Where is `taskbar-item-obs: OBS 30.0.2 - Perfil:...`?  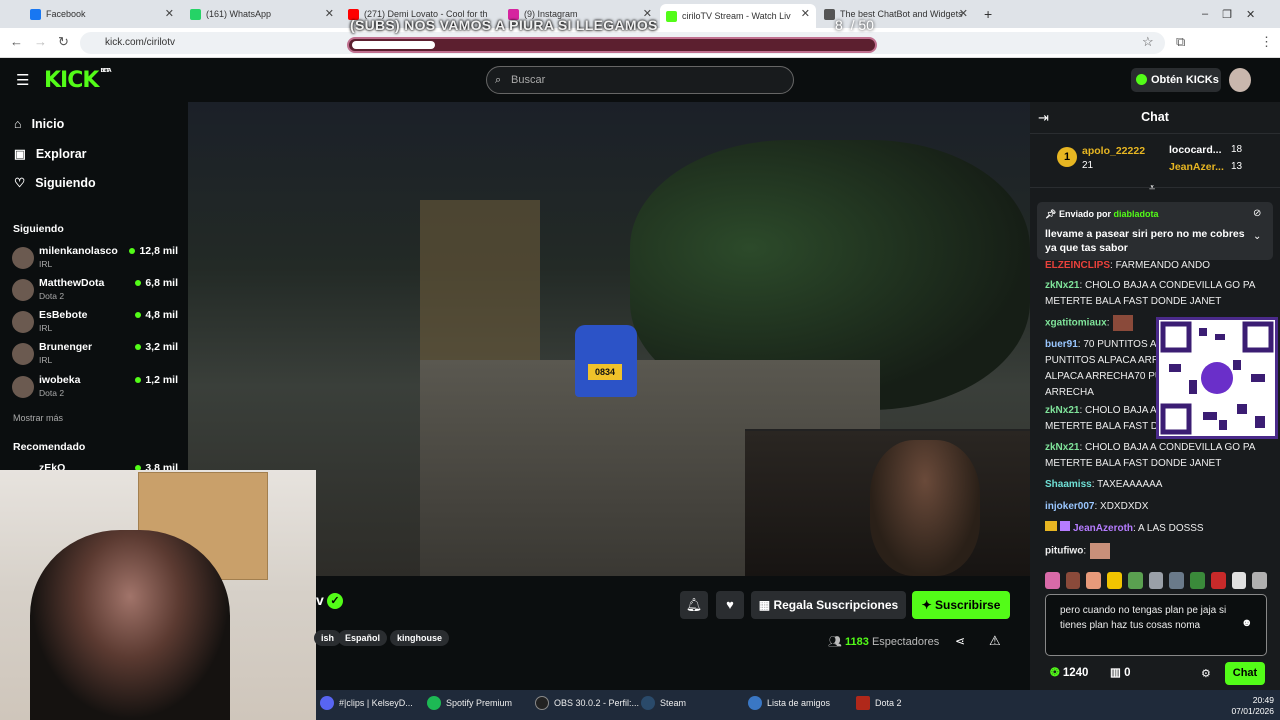
taskbar-item-obs: OBS 30.0.2 - Perfil:... is located at coordinates (587, 703).